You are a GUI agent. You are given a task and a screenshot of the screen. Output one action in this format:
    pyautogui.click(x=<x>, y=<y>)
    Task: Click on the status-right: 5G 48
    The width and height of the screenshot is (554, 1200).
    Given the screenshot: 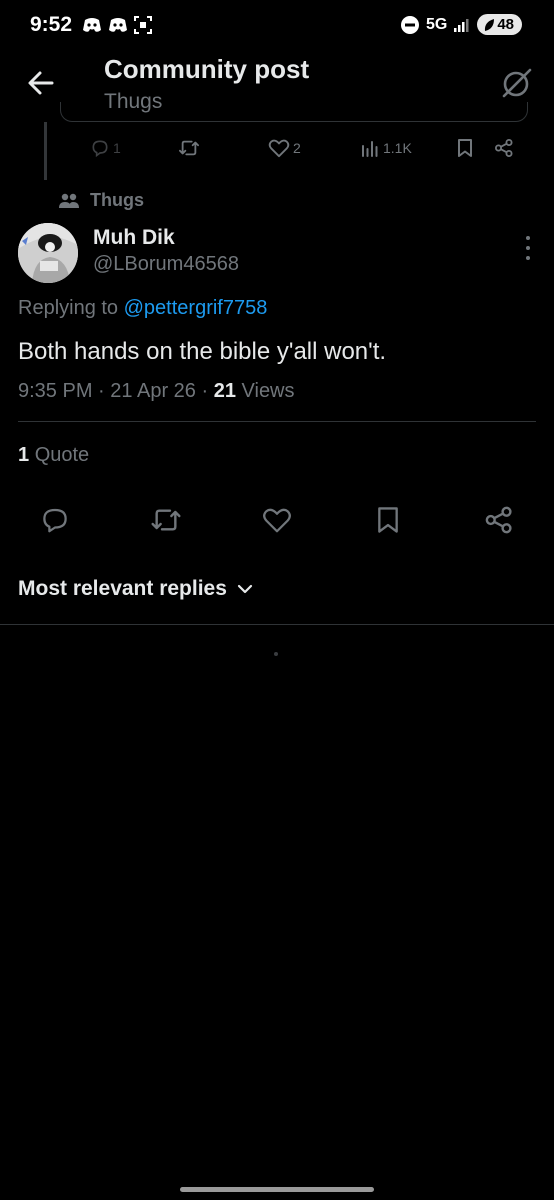 What is the action you would take?
    pyautogui.click(x=461, y=24)
    